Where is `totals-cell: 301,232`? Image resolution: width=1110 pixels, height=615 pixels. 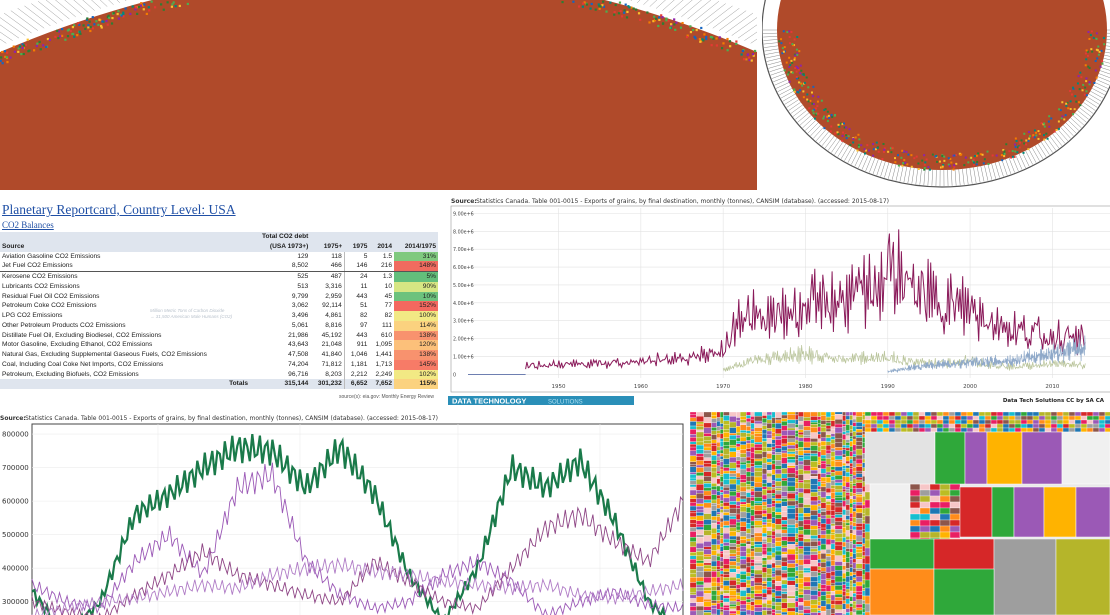
totals-cell: 301,232 is located at coordinates (327, 384).